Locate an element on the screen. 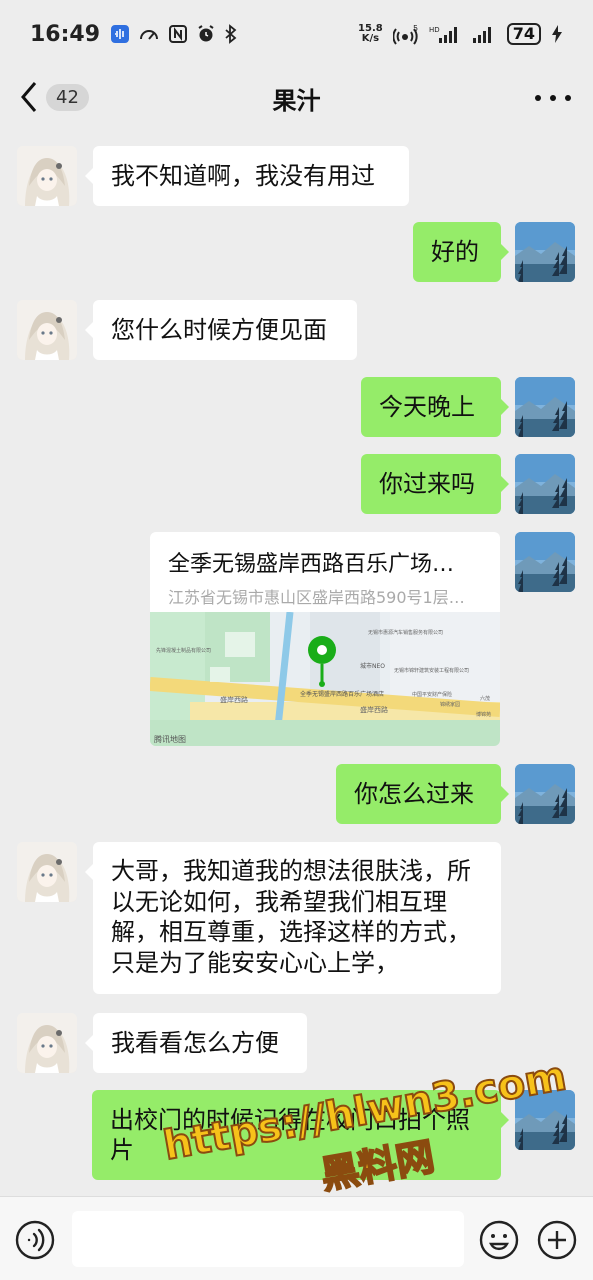  signal-icon: HD is located at coordinates (443, 34).